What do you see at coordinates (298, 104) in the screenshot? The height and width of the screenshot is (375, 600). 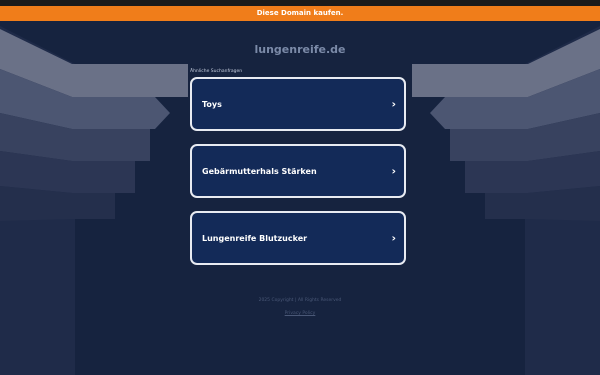 I see `related-link-toys: Toys ›` at bounding box center [298, 104].